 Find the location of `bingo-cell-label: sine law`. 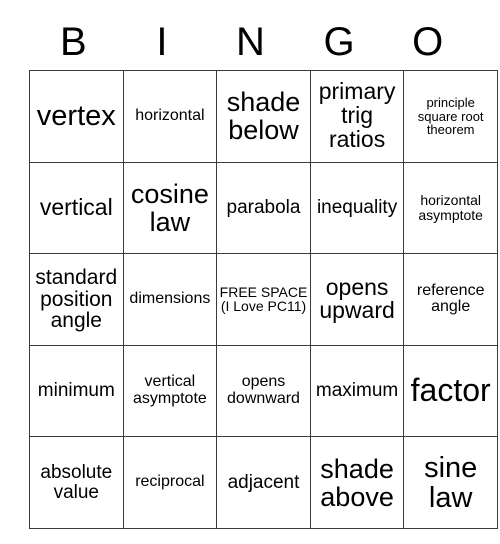

bingo-cell-label: sine law is located at coordinates (451, 482).